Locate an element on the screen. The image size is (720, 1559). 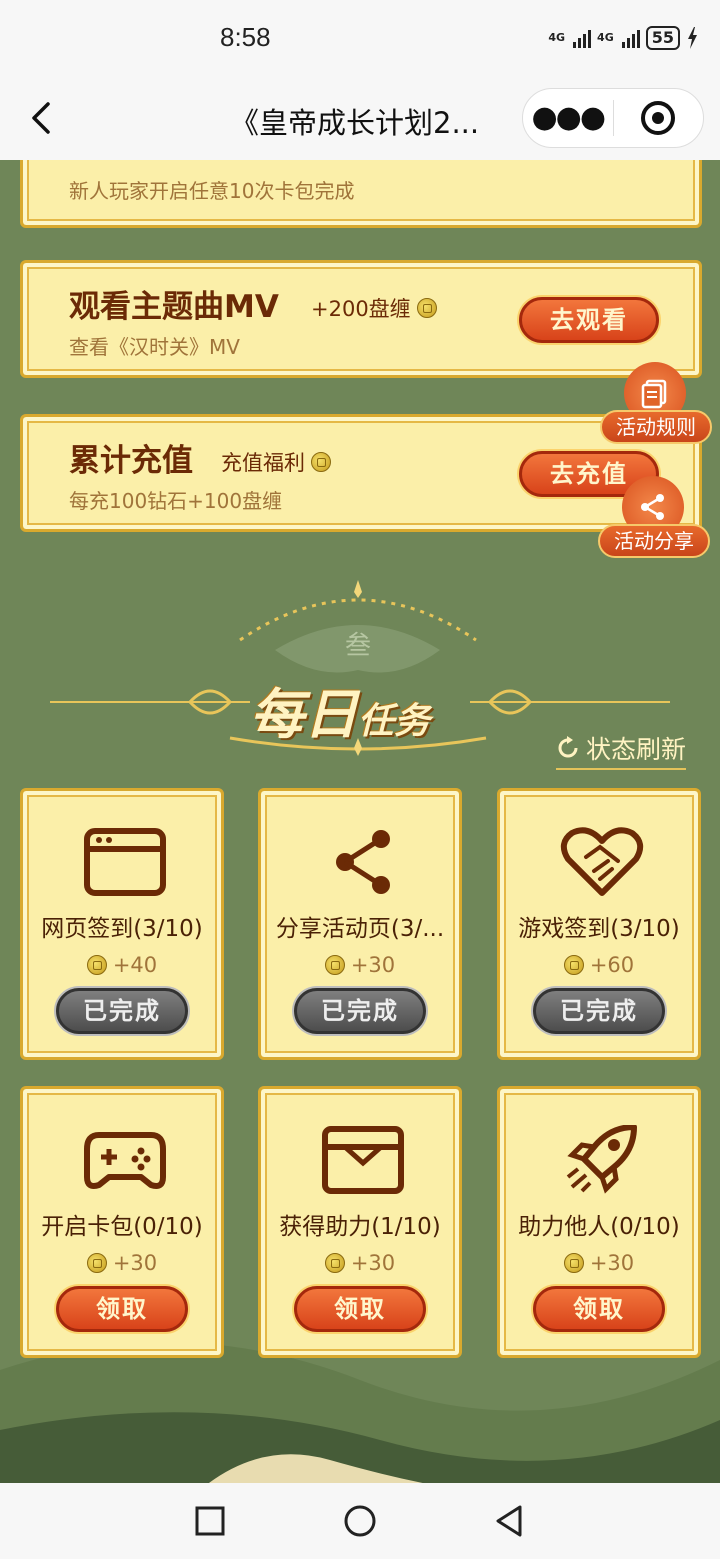
recents-square-icon is located at coordinates (210, 1521).